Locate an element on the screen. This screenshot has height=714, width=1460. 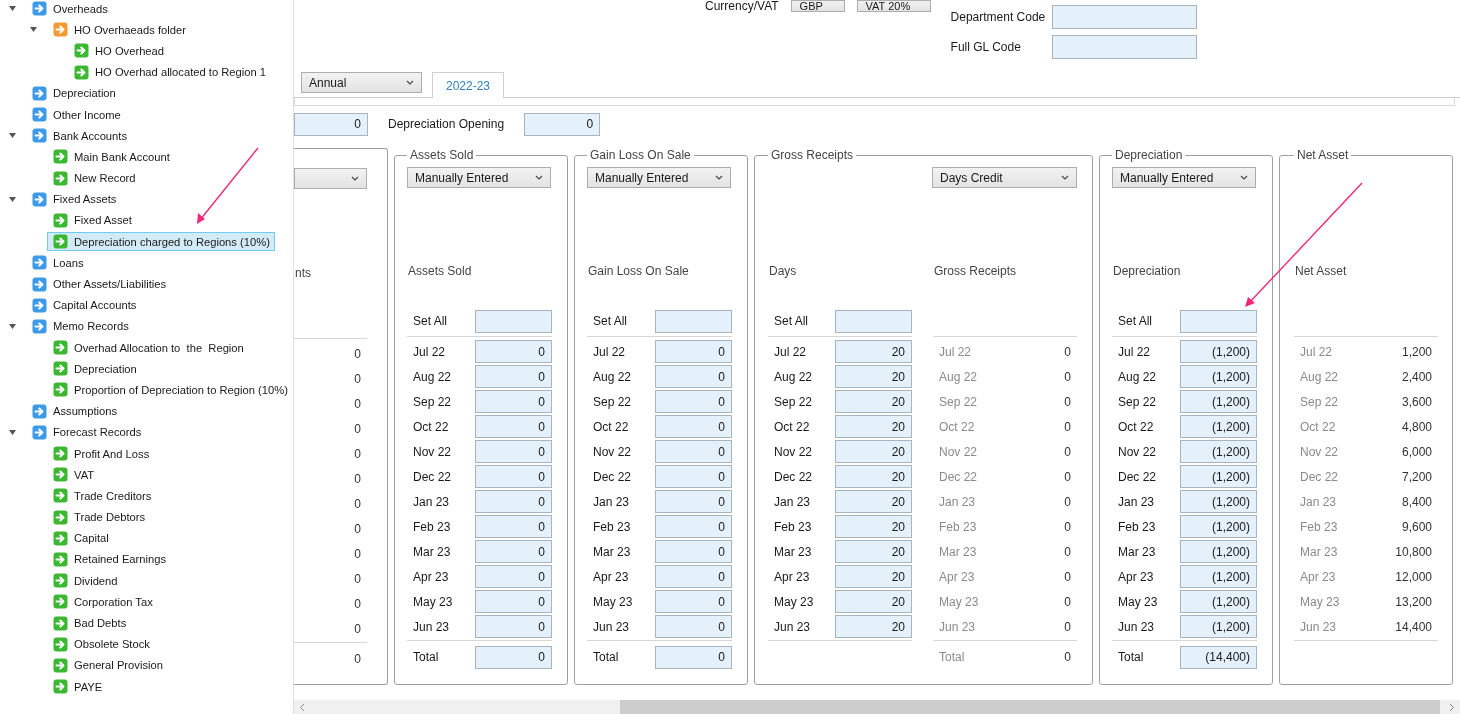
tree-item: Retained Earnings is located at coordinates (109, 559).